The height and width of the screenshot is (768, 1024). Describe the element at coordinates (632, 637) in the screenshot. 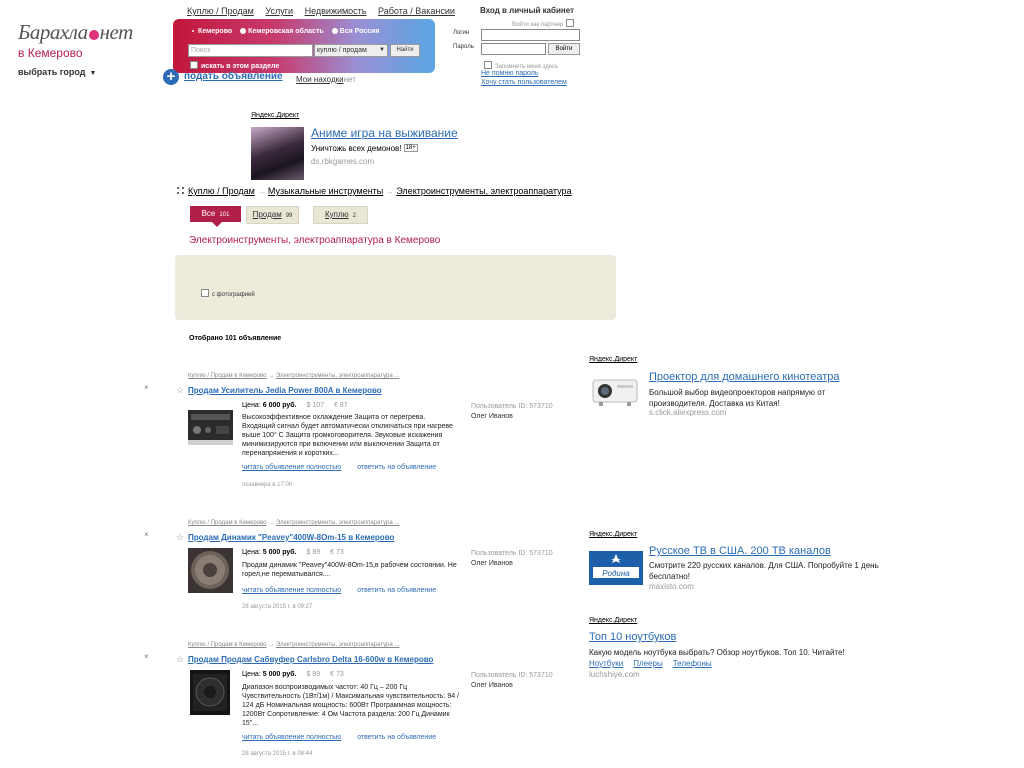

I see `ad-title-link: Топ 10 ноутбуков` at that location.